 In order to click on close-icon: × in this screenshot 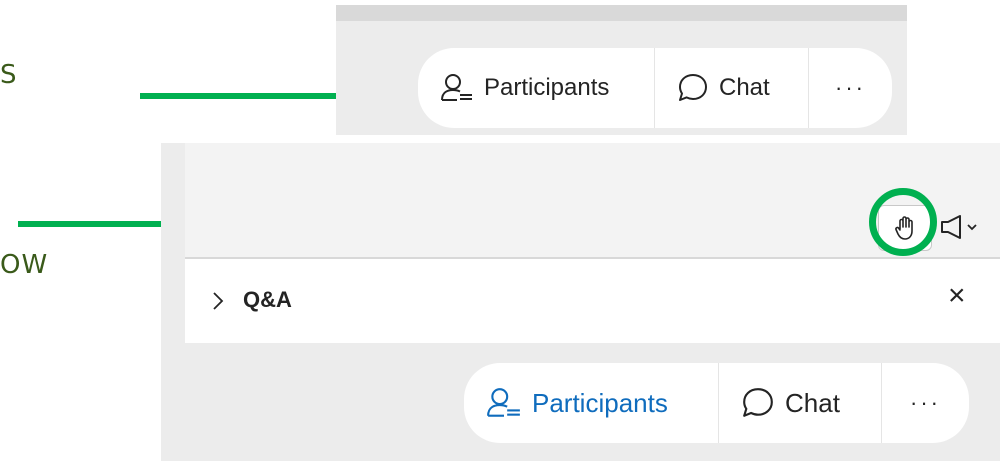, I will do `click(957, 296)`.